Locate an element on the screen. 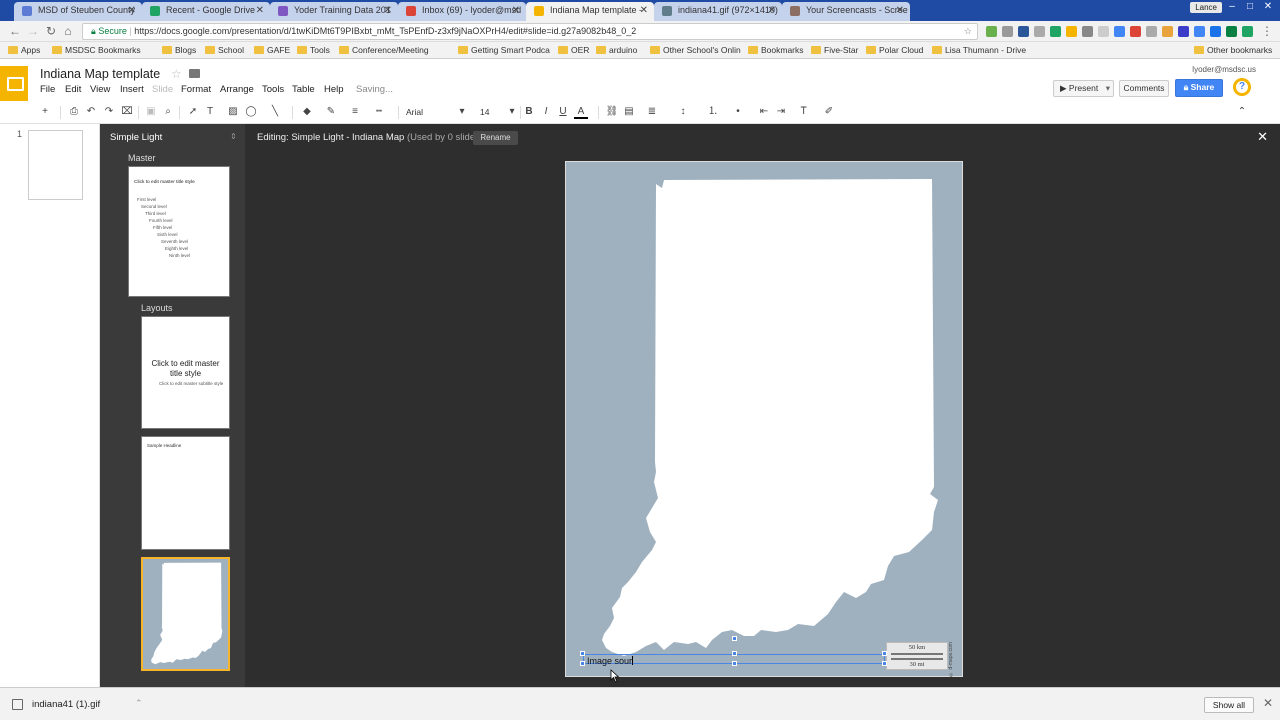  bookmark-item: Polar Cloud is located at coordinates (894, 50).